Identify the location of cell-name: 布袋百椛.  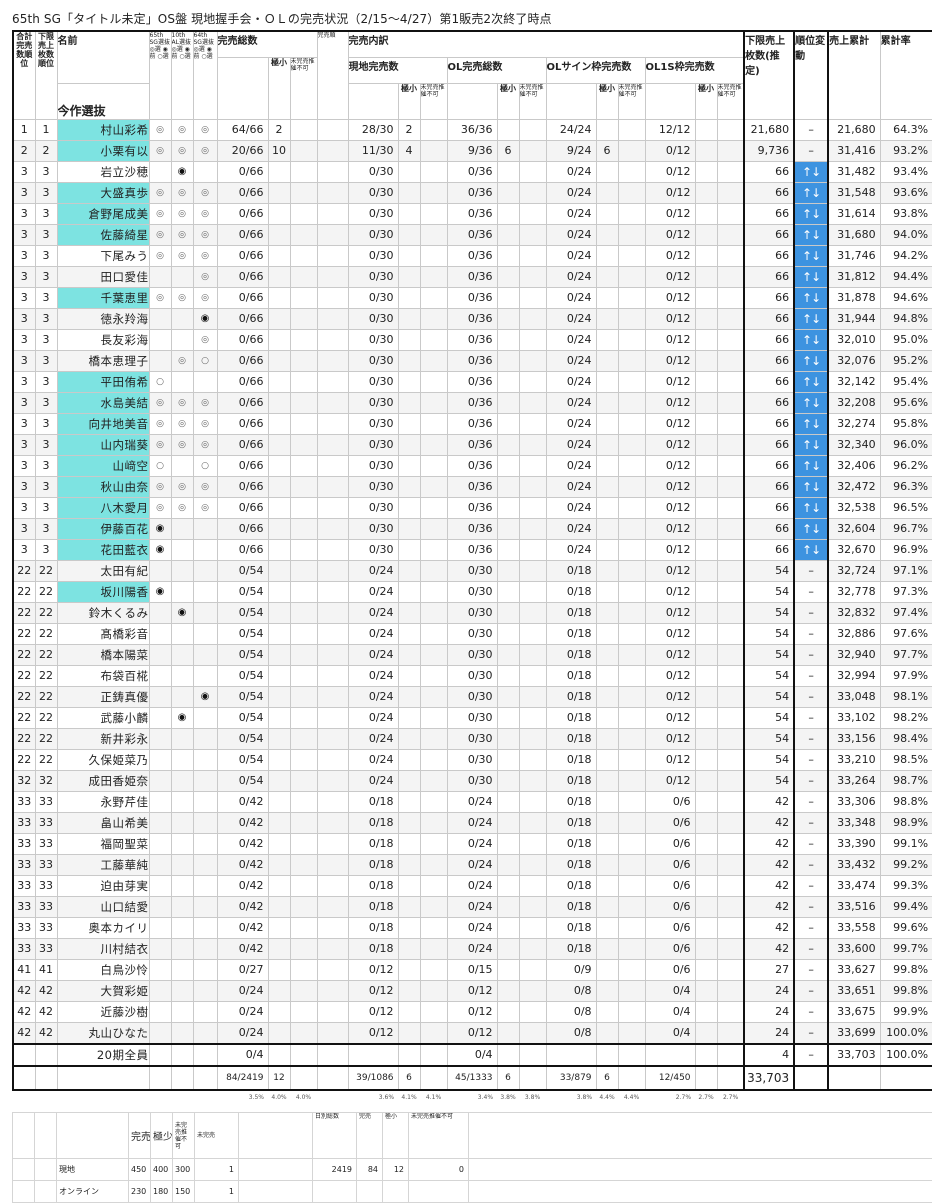
(103, 675).